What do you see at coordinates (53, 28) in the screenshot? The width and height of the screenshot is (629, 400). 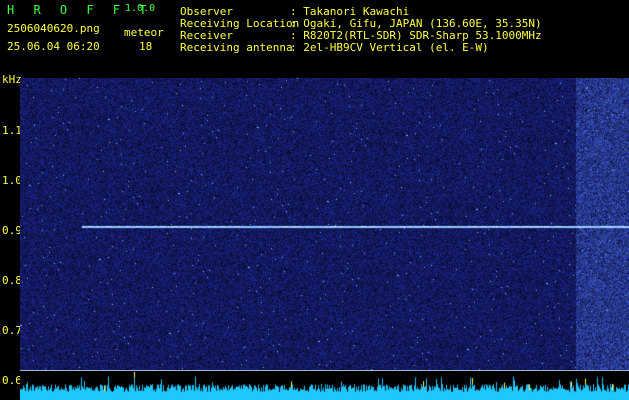 I see `file-name: 2506040620.png` at bounding box center [53, 28].